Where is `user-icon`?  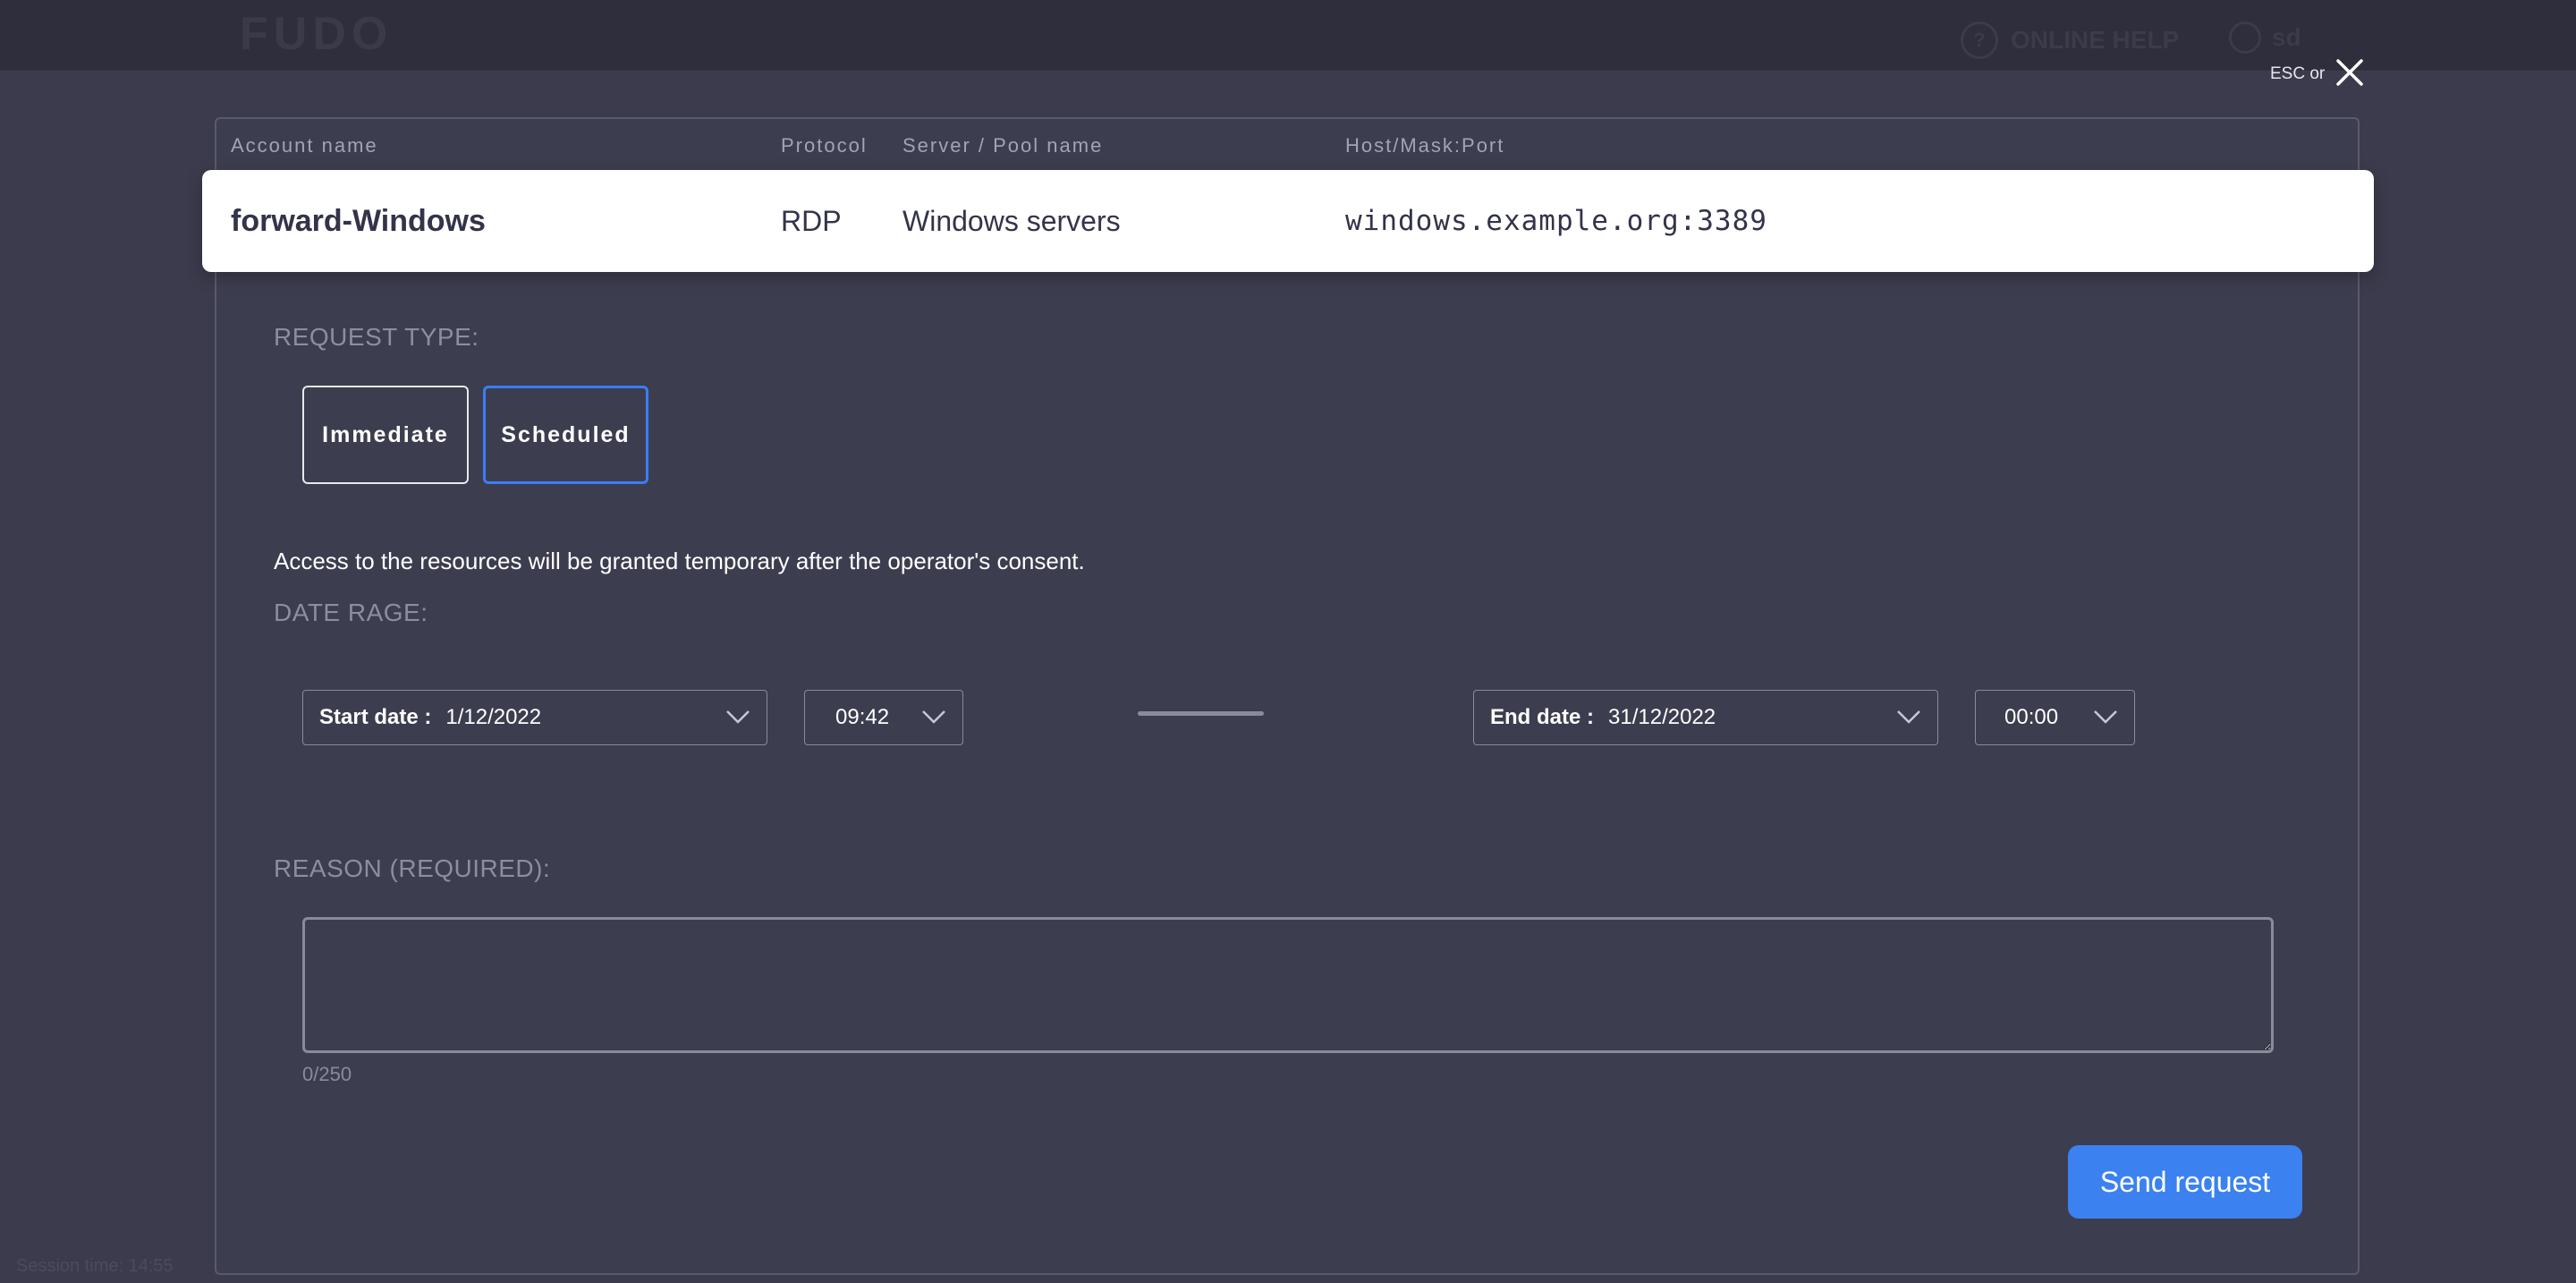 user-icon is located at coordinates (2245, 37).